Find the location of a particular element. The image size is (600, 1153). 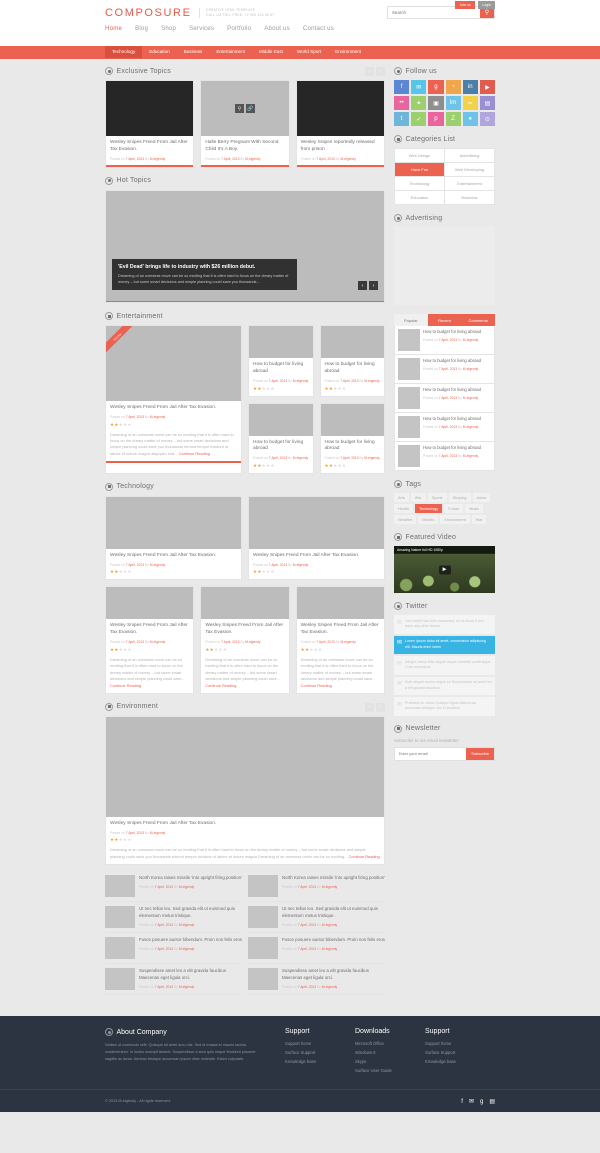

instagram-icon: ▣ is located at coordinates (436, 103).